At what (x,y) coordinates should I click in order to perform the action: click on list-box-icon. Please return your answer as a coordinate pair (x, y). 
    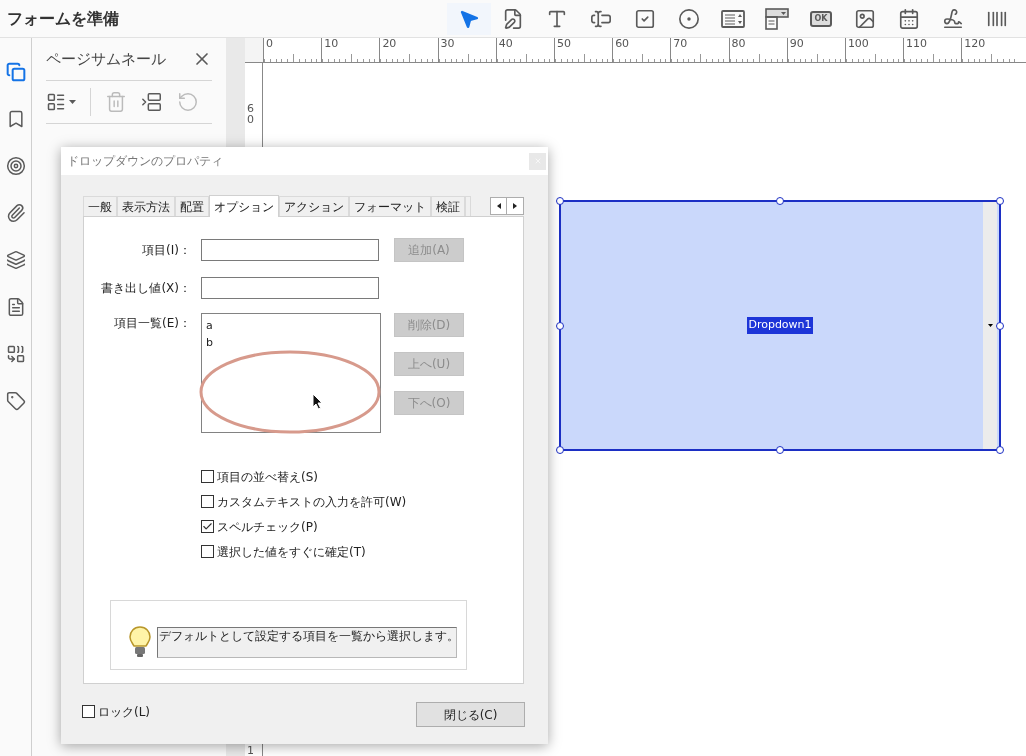
    Looking at the image, I should click on (733, 18).